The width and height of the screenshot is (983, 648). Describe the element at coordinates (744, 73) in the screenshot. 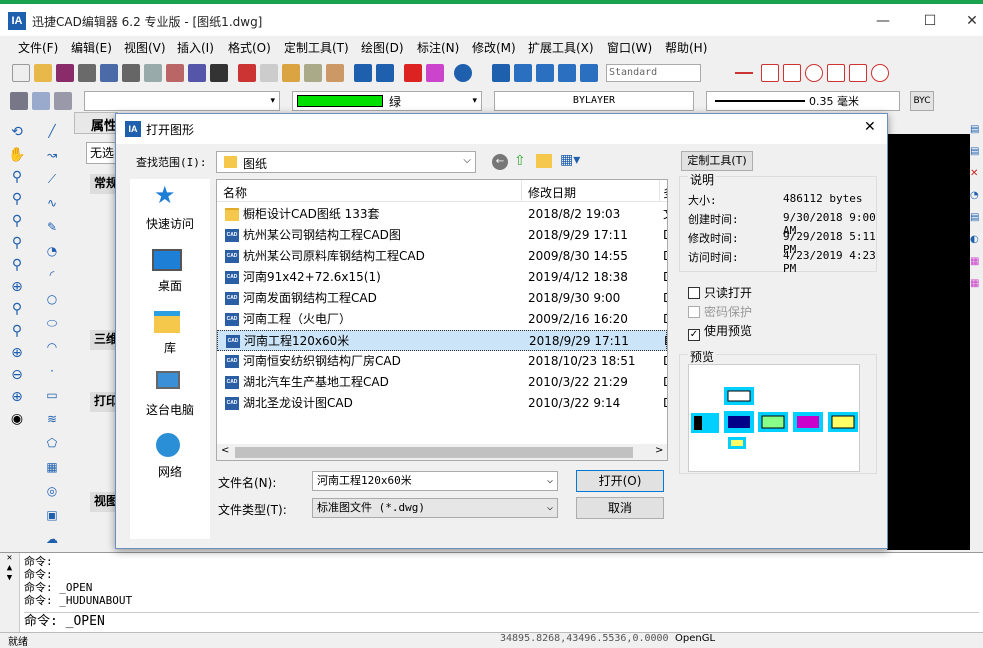

I see `dim-linear-icon` at that location.